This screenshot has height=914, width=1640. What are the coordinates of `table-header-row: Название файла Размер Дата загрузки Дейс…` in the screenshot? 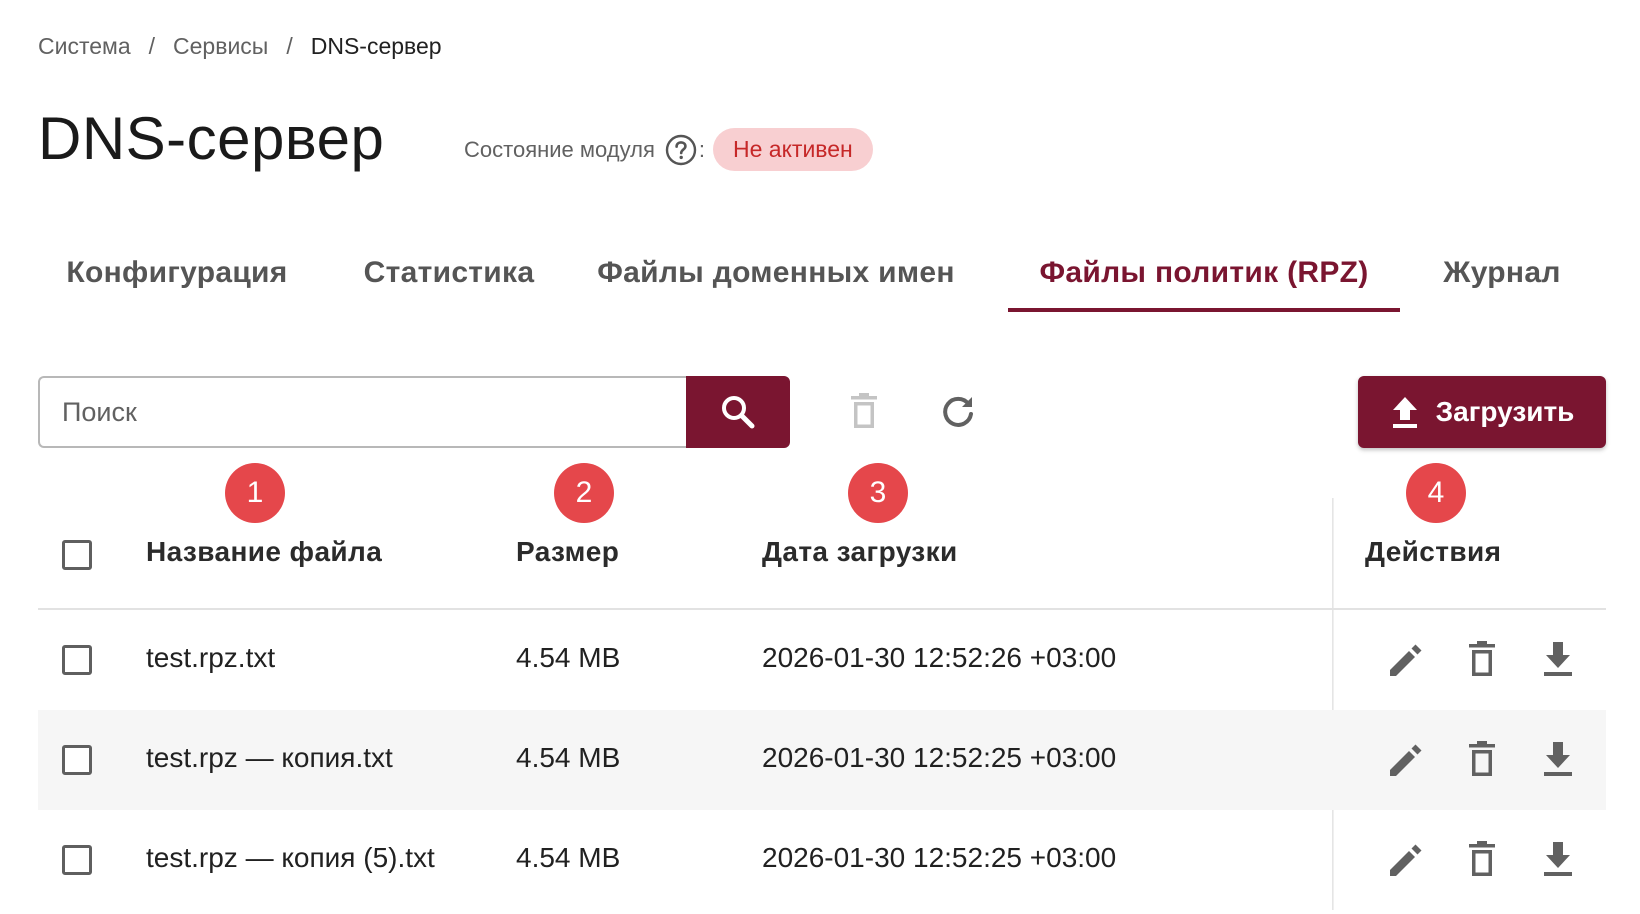 It's located at (822, 554).